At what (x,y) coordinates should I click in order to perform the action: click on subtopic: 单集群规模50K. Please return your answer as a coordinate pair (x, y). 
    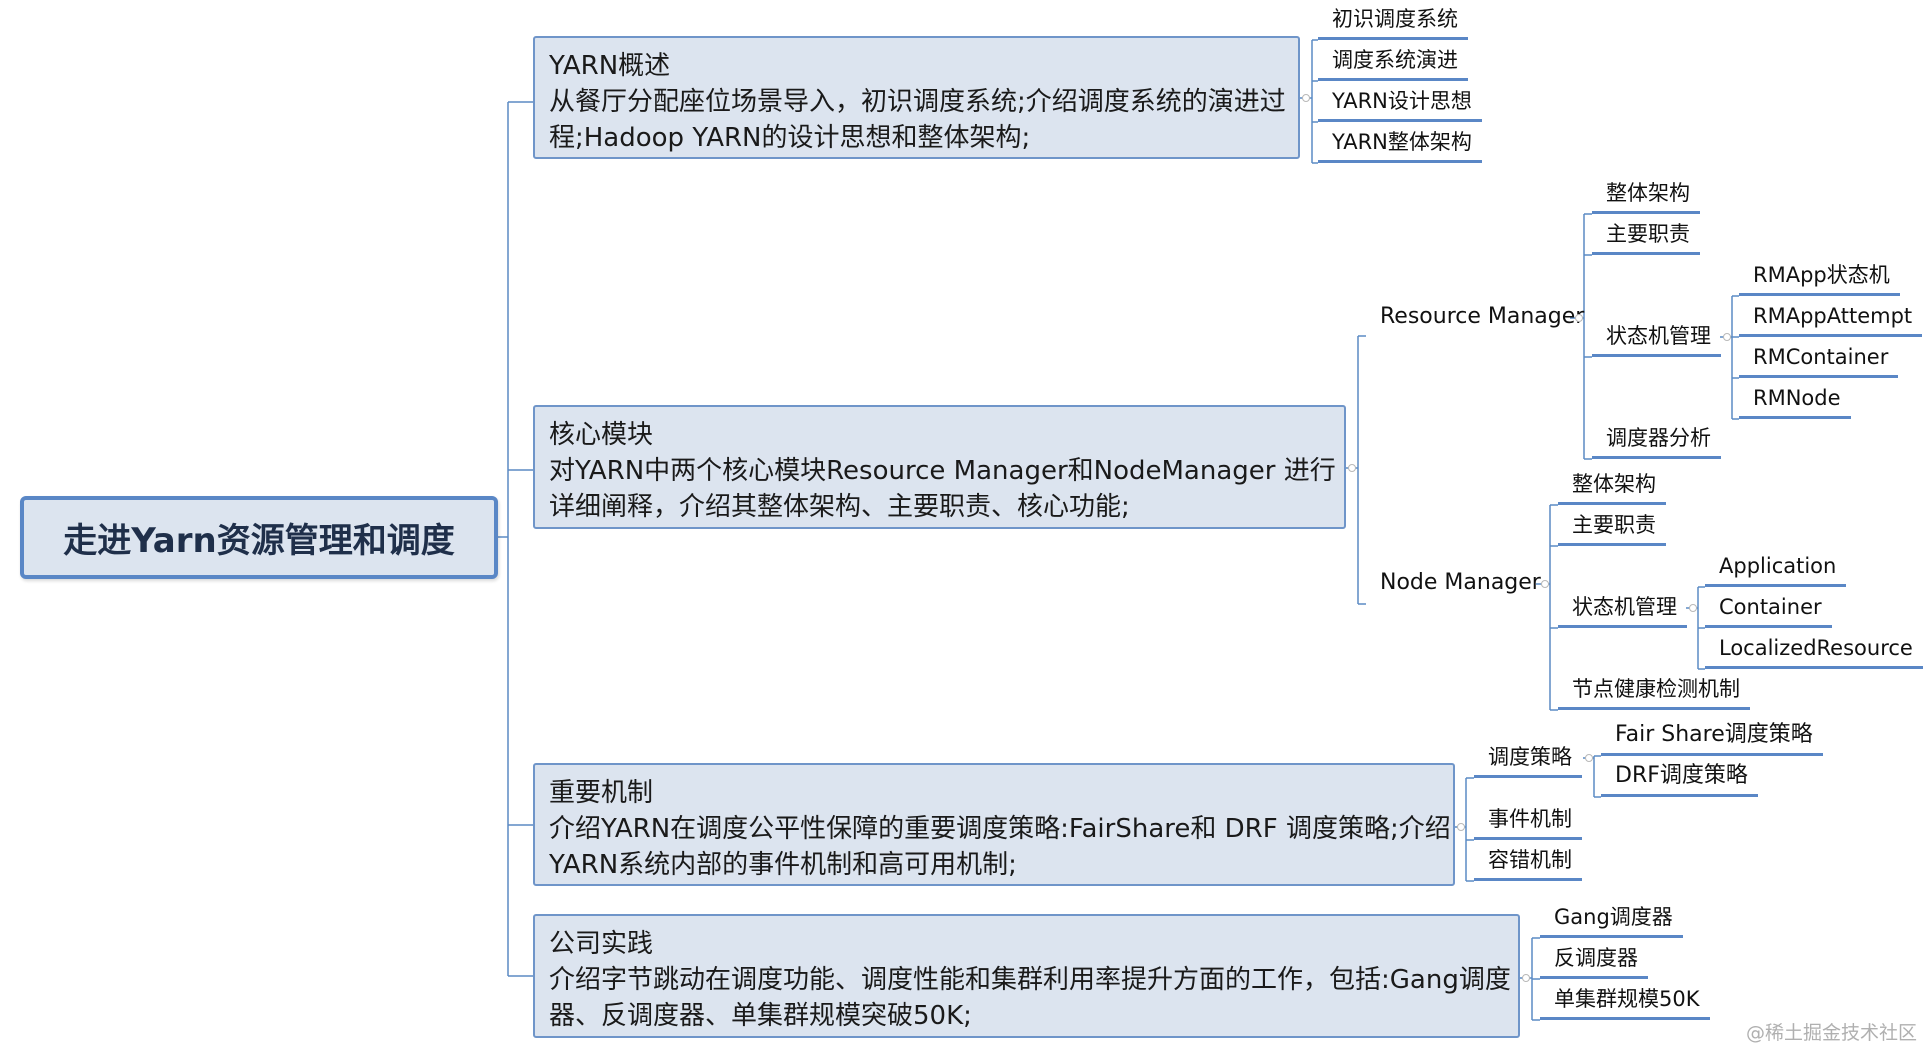
    Looking at the image, I should click on (1625, 1001).